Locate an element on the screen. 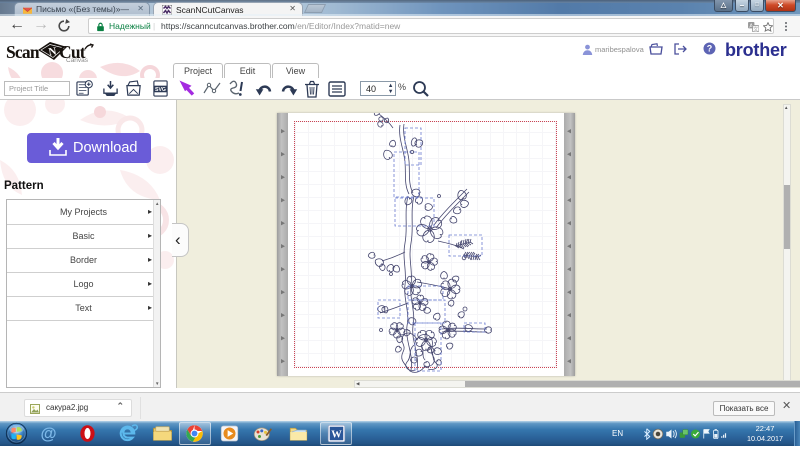 The width and height of the screenshot is (800, 456). svg-text: N is located at coordinates (53, 51).